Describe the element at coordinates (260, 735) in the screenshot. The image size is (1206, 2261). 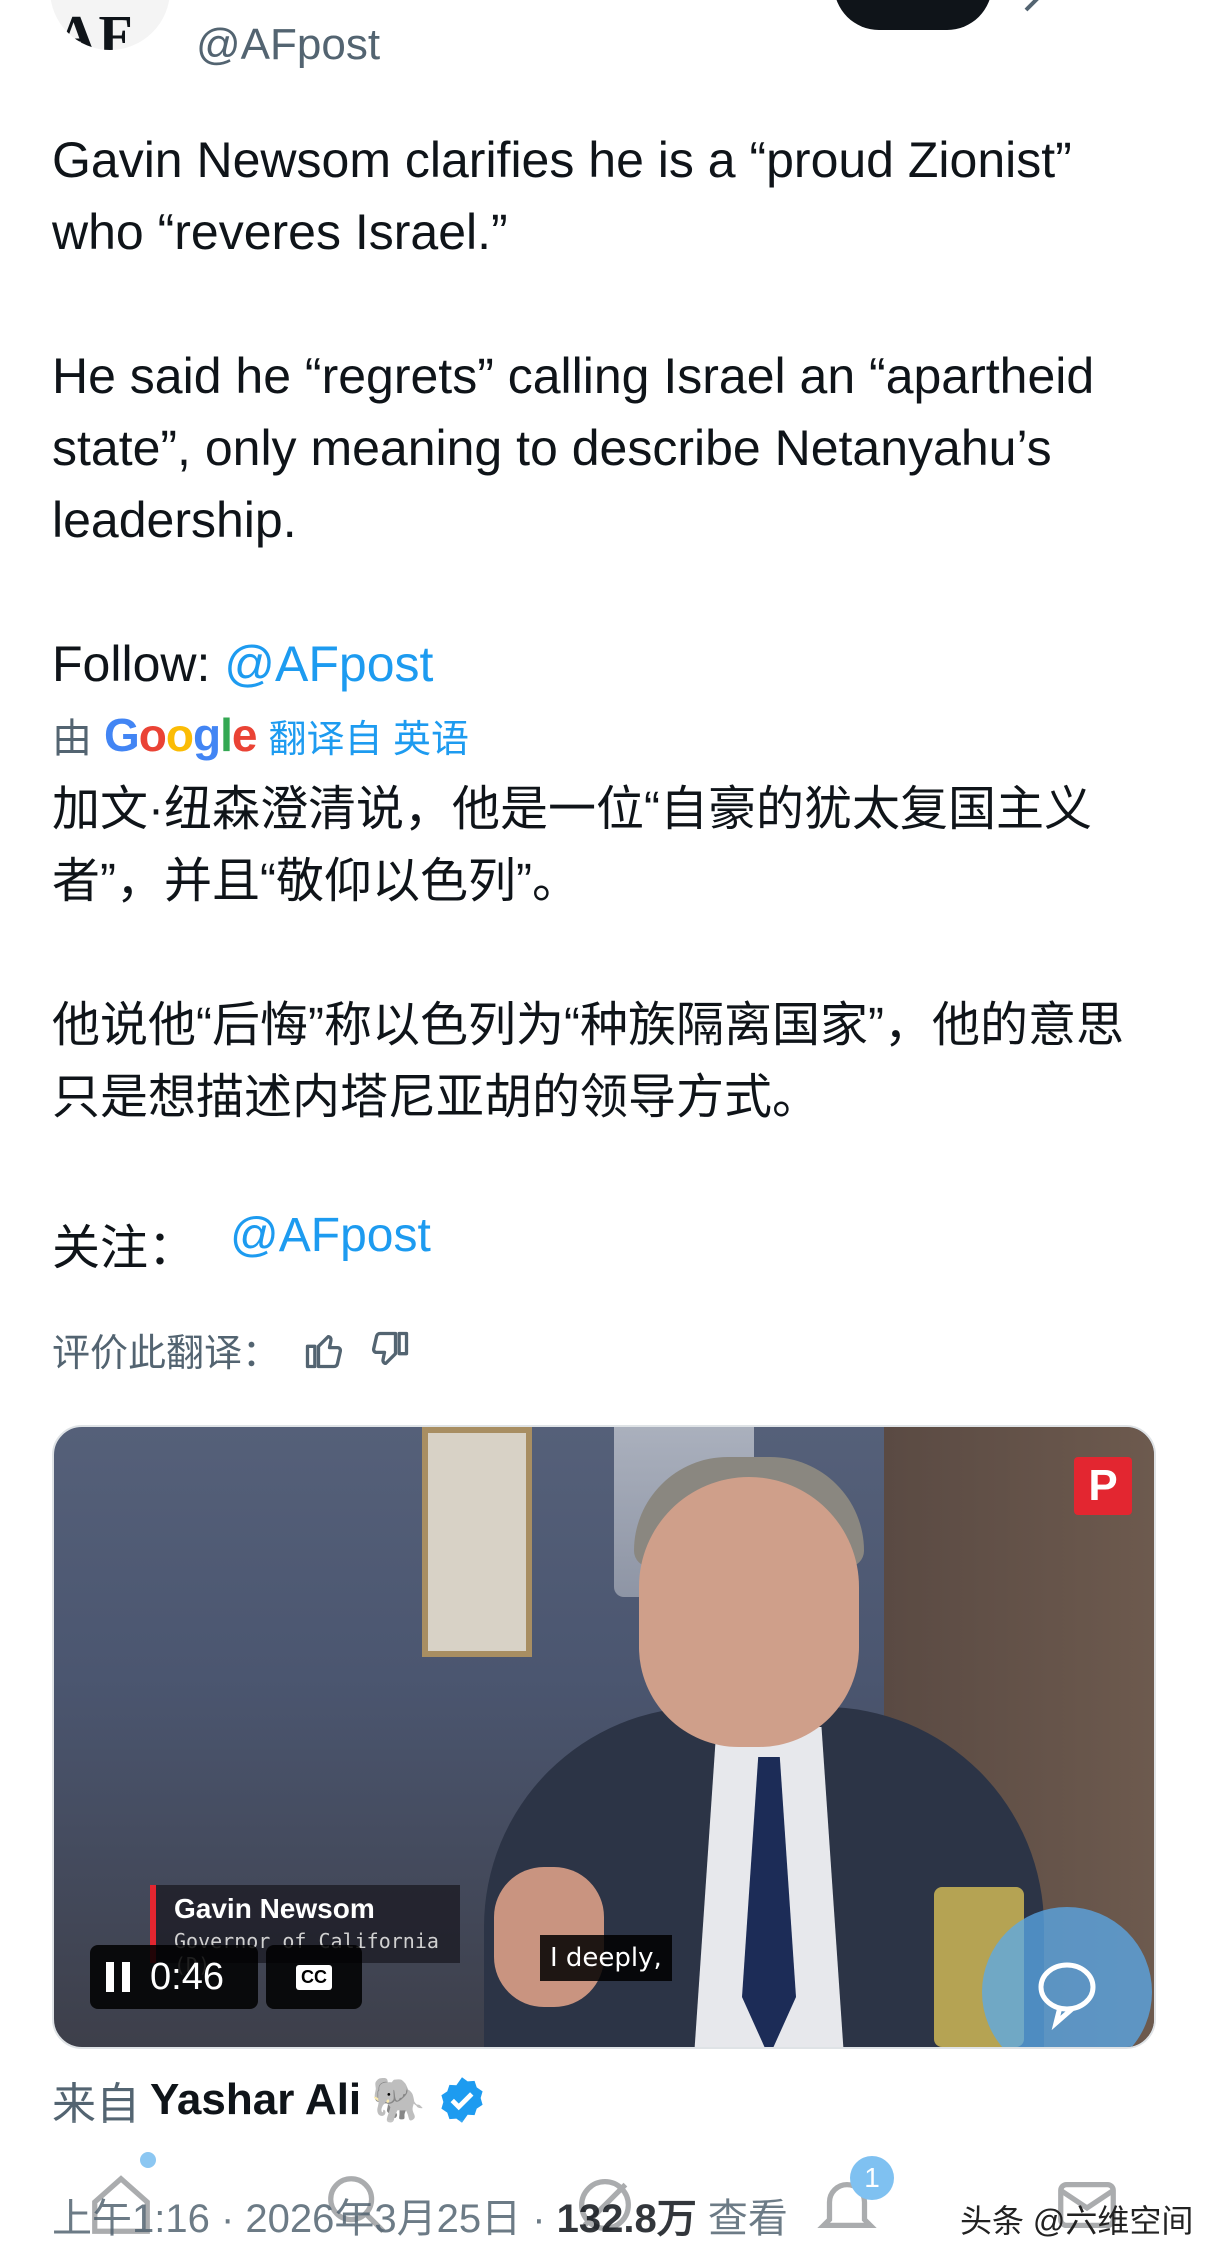
I see `translation-attribution: 由 Google 翻译自 英语` at that location.